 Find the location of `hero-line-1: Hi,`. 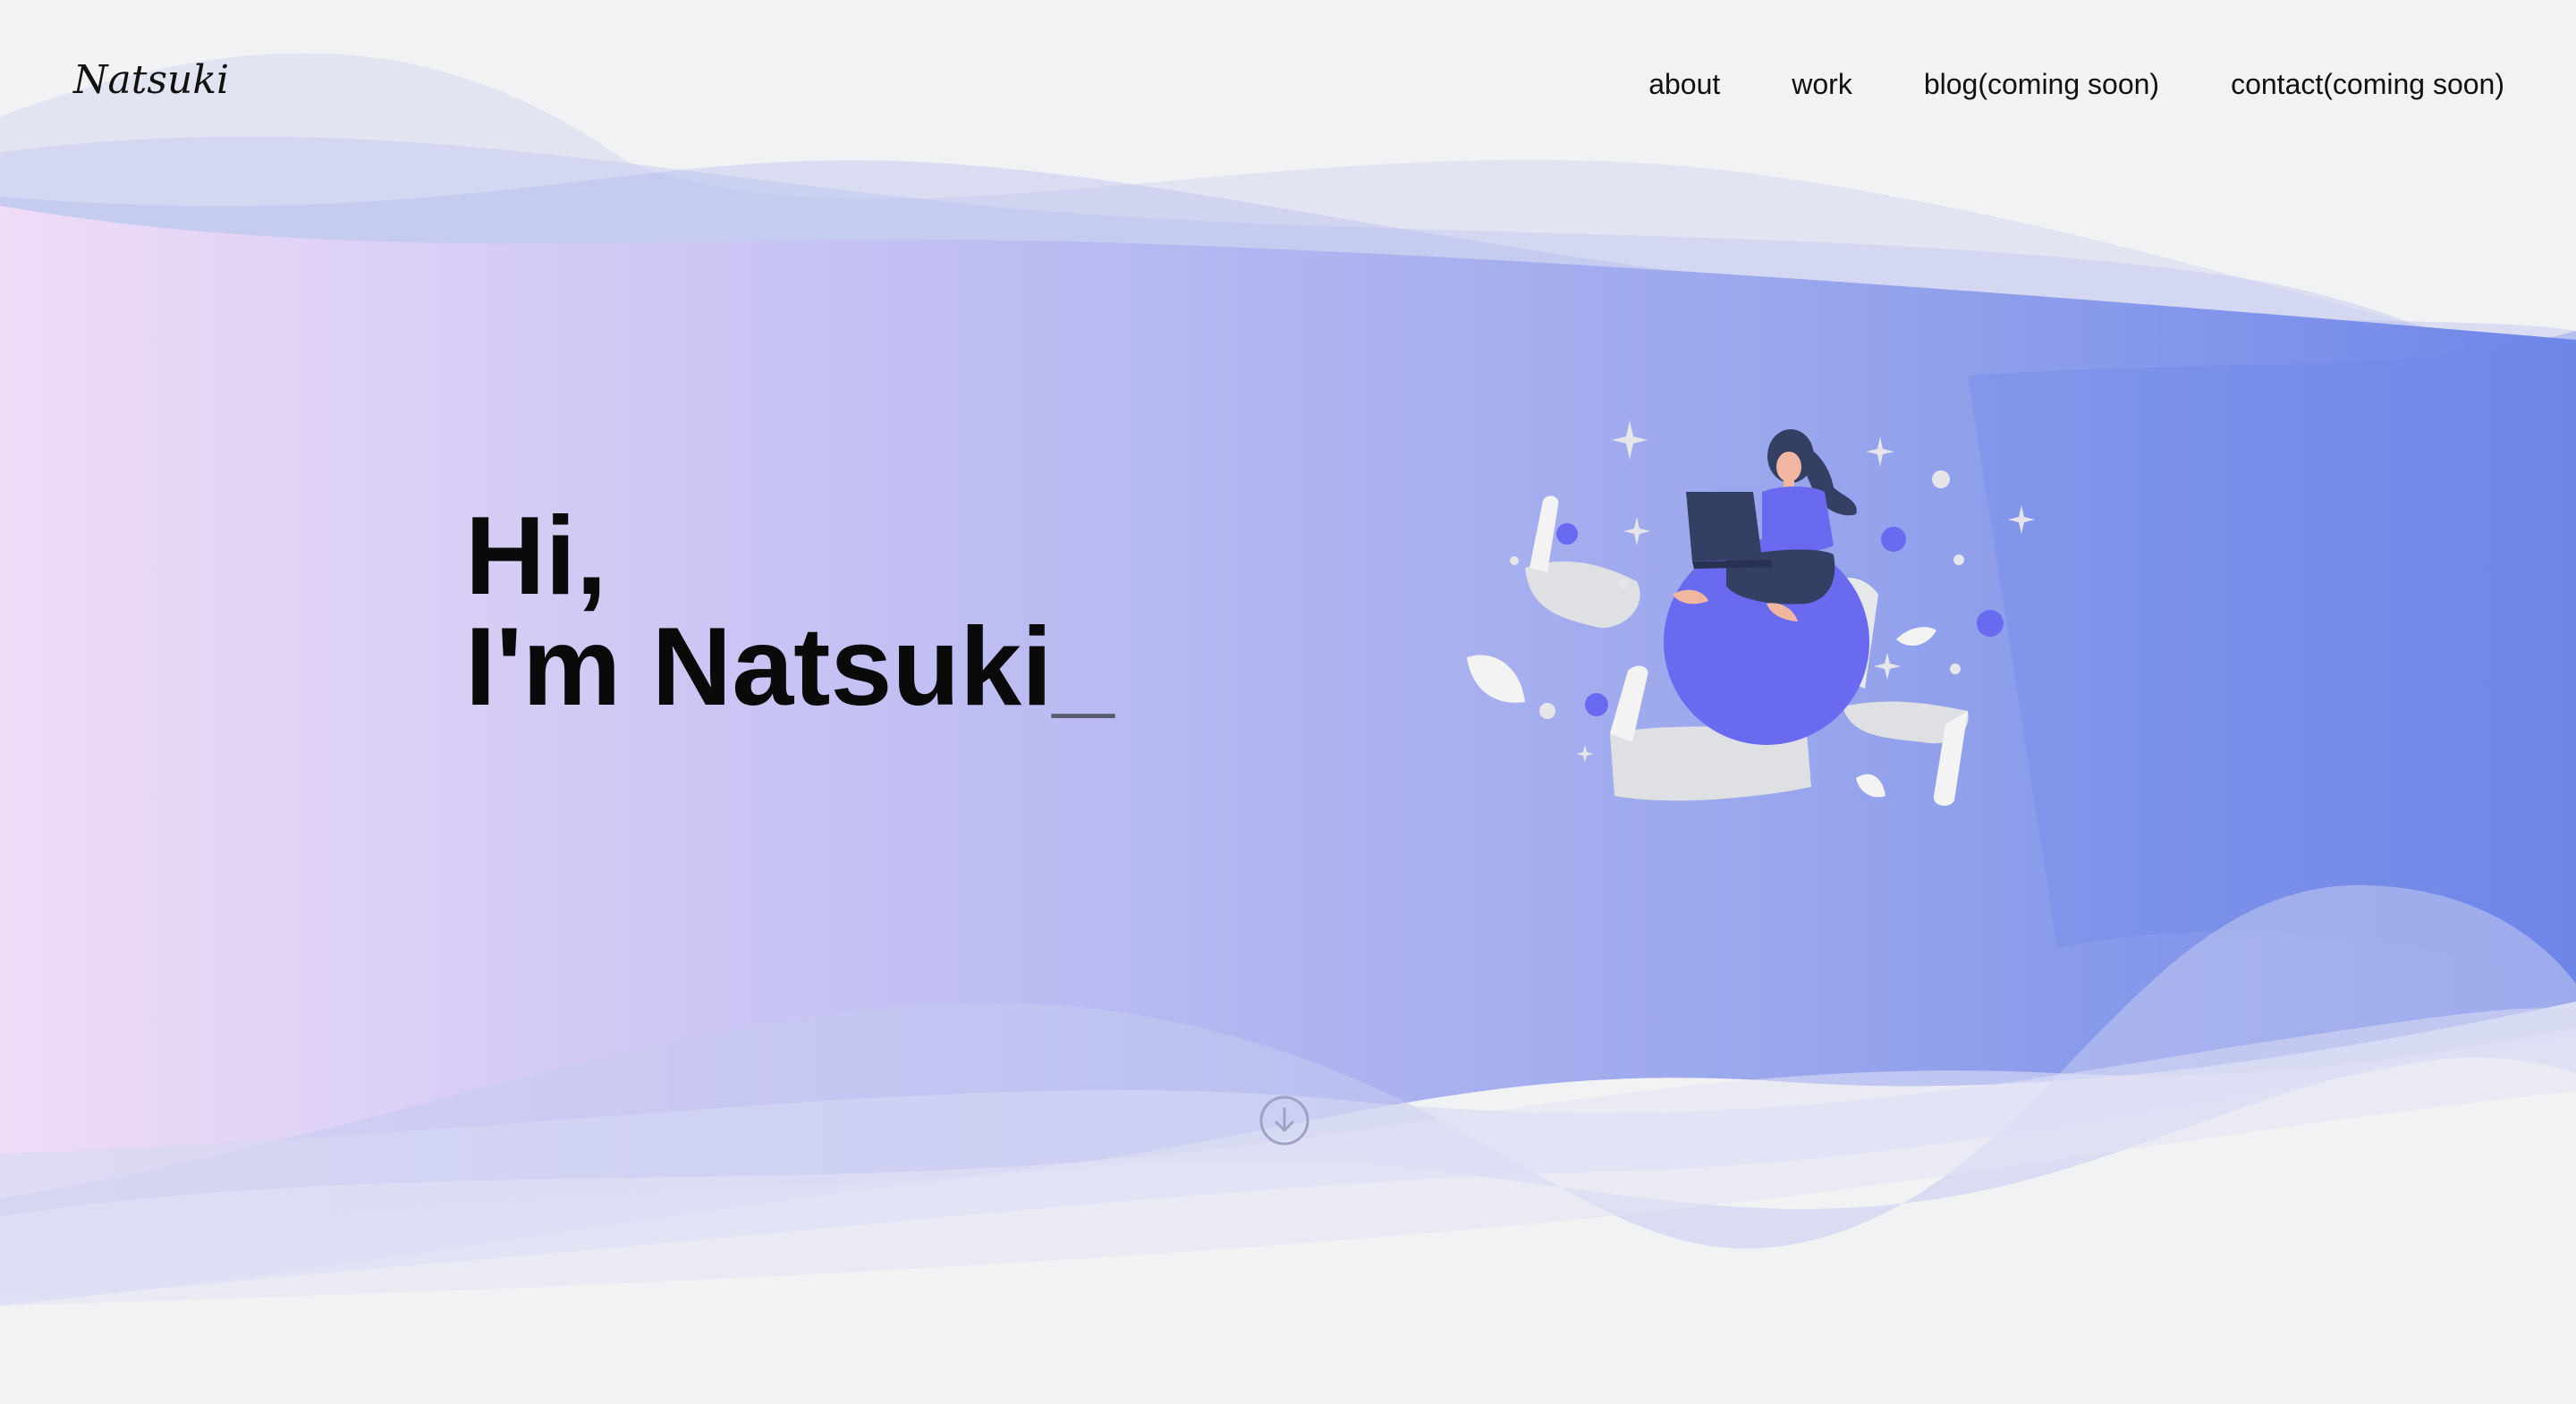

hero-line-1: Hi, is located at coordinates (536, 556).